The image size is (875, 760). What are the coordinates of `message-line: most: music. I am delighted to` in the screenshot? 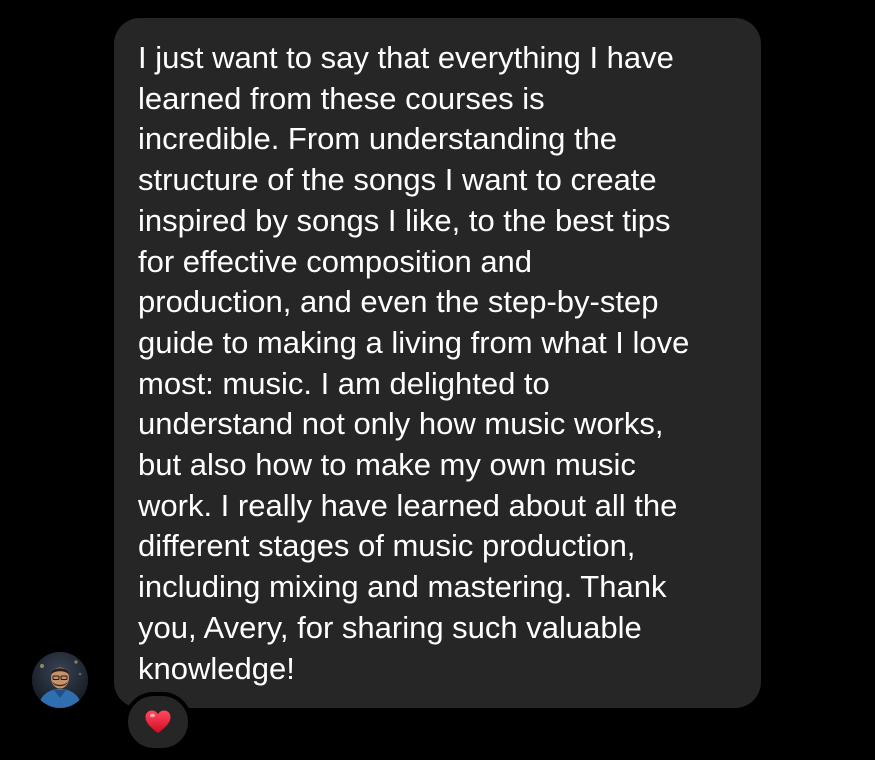 It's located at (344, 383).